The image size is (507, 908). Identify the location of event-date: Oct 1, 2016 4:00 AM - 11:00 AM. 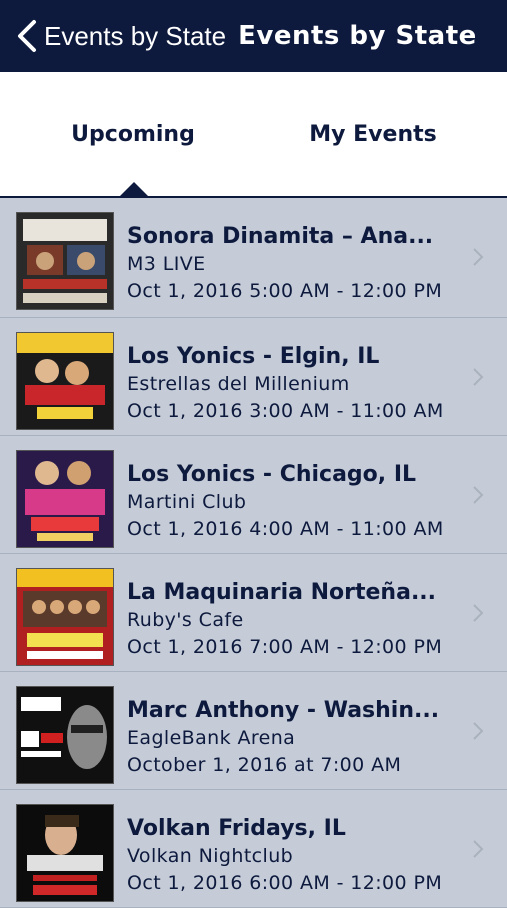
(285, 529).